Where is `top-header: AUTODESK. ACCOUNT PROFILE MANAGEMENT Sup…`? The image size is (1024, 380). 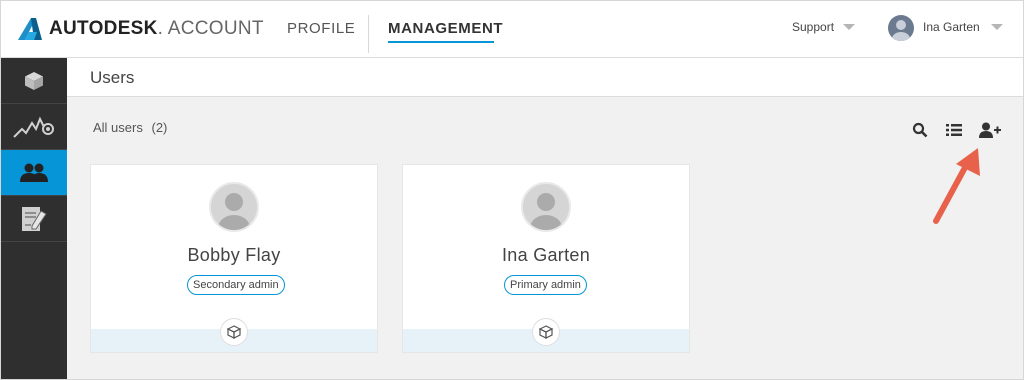
top-header: AUTODESK. ACCOUNT PROFILE MANAGEMENT Sup… is located at coordinates (512, 29).